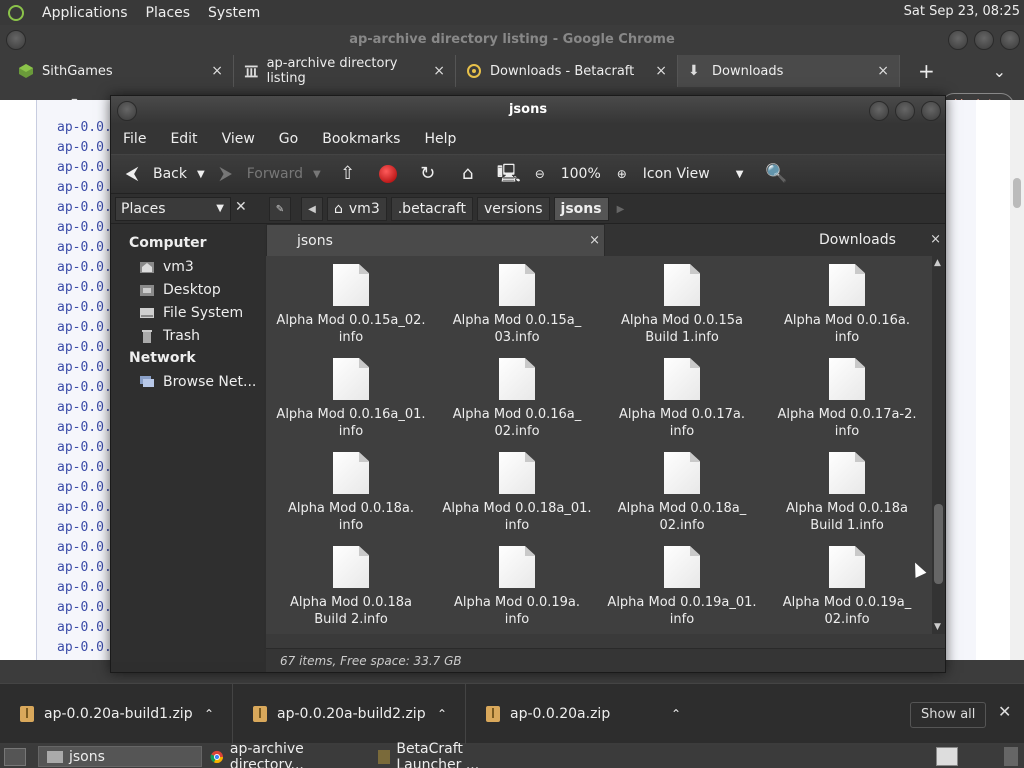  I want to click on file-item: Alpha Mod 0.0.15a_02. info, so click(351, 305).